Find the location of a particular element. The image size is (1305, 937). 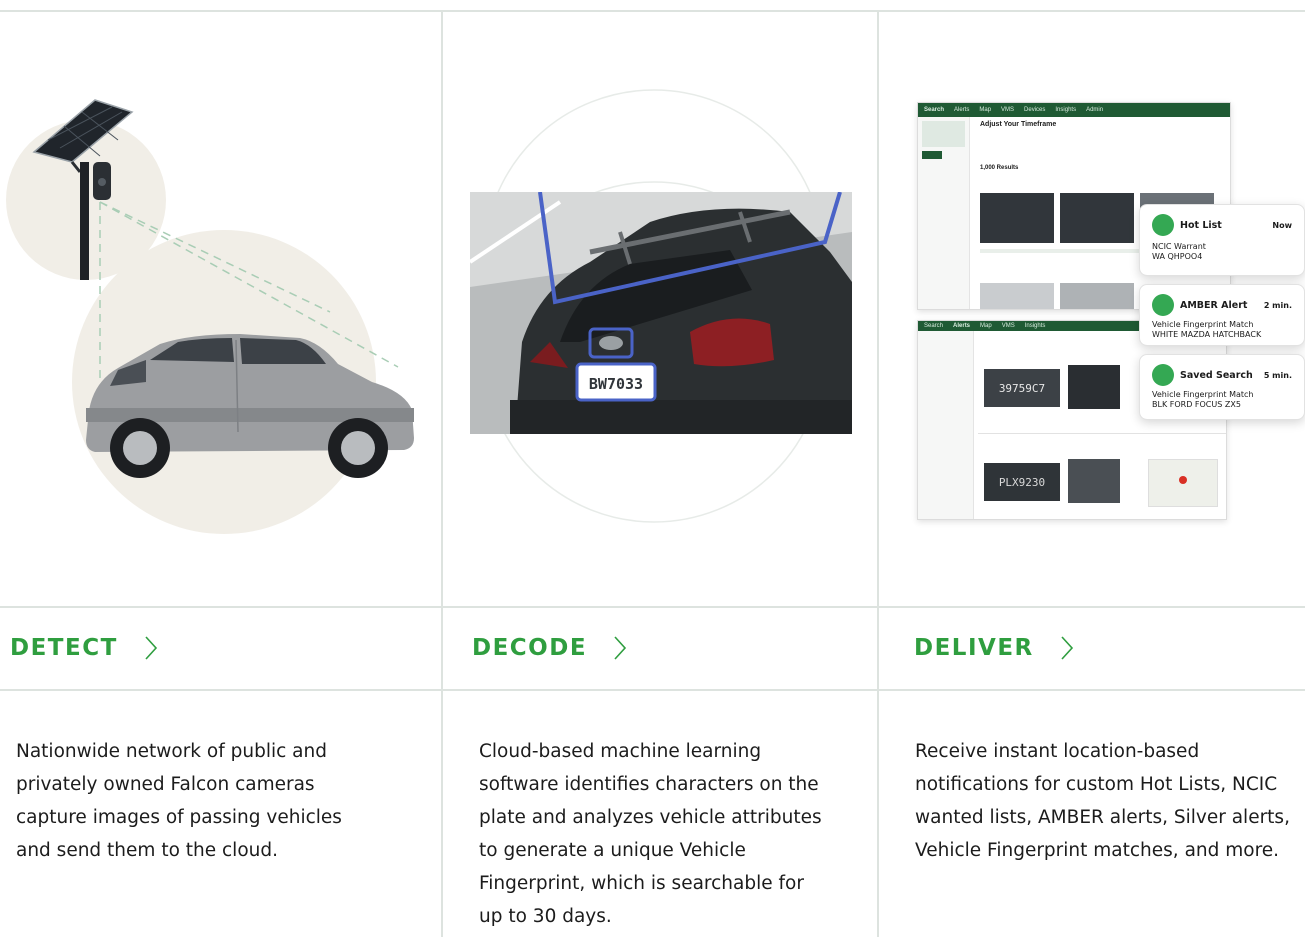

notification-line-2: BLK FORD FOCUS ZX5 is located at coordinates (1196, 404).